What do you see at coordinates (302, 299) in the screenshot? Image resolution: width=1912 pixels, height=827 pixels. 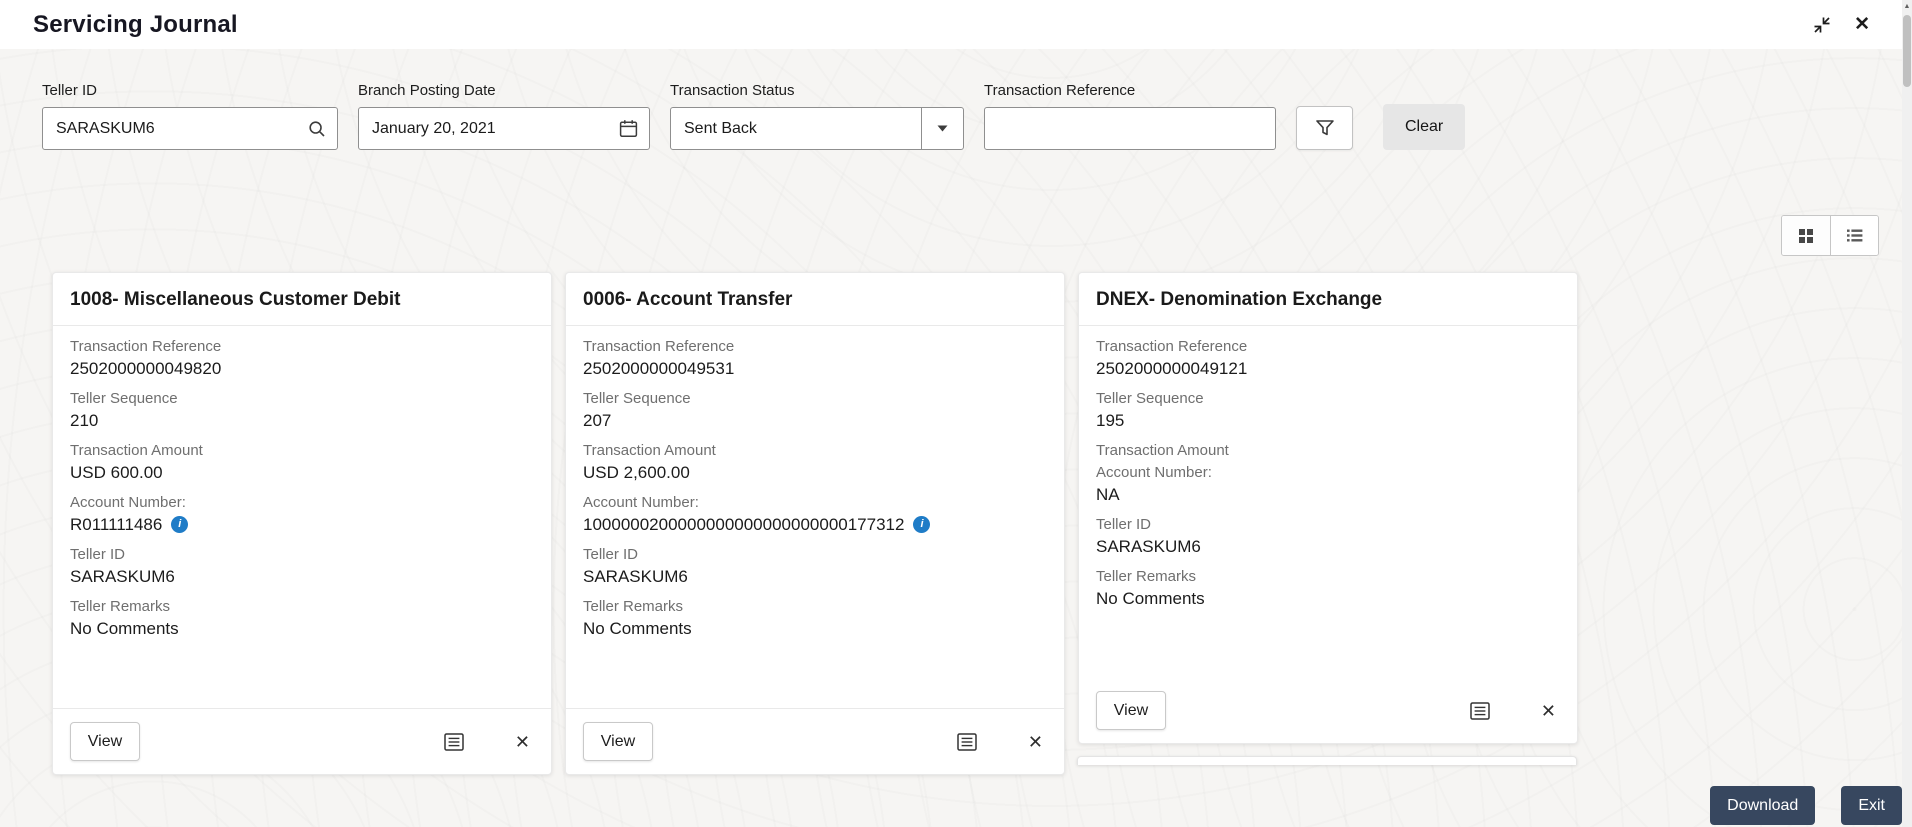 I see `card-title: 1008- Miscellaneous Customer Debit` at bounding box center [302, 299].